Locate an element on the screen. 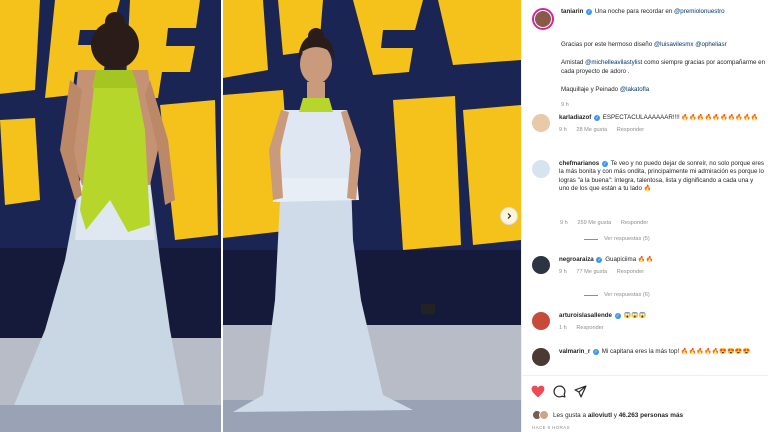 The width and height of the screenshot is (768, 432). comment-text: 😱😱😱 is located at coordinates (635, 315).